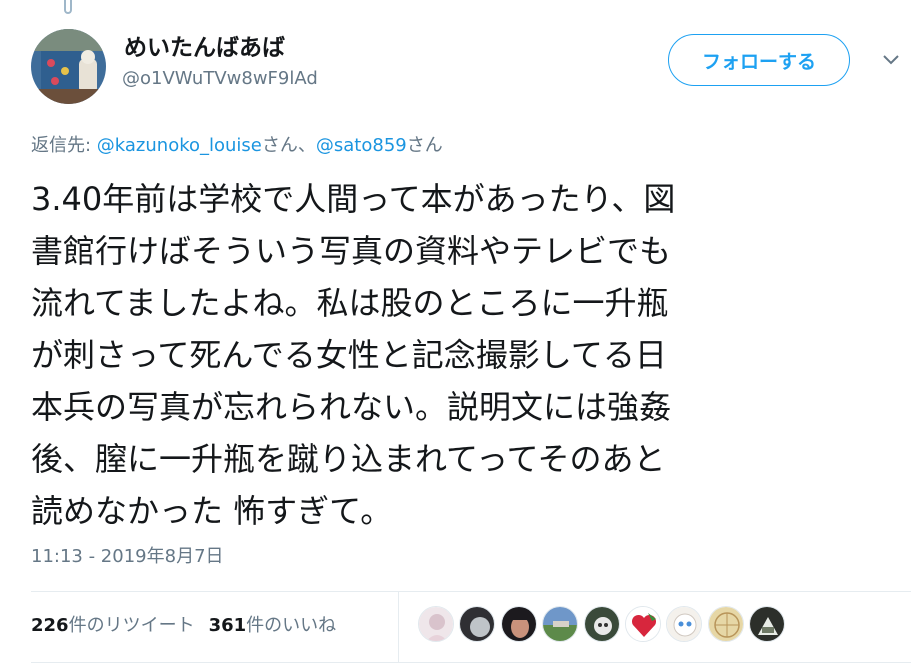  I want to click on display-name: めいたんばあば, so click(204, 45).